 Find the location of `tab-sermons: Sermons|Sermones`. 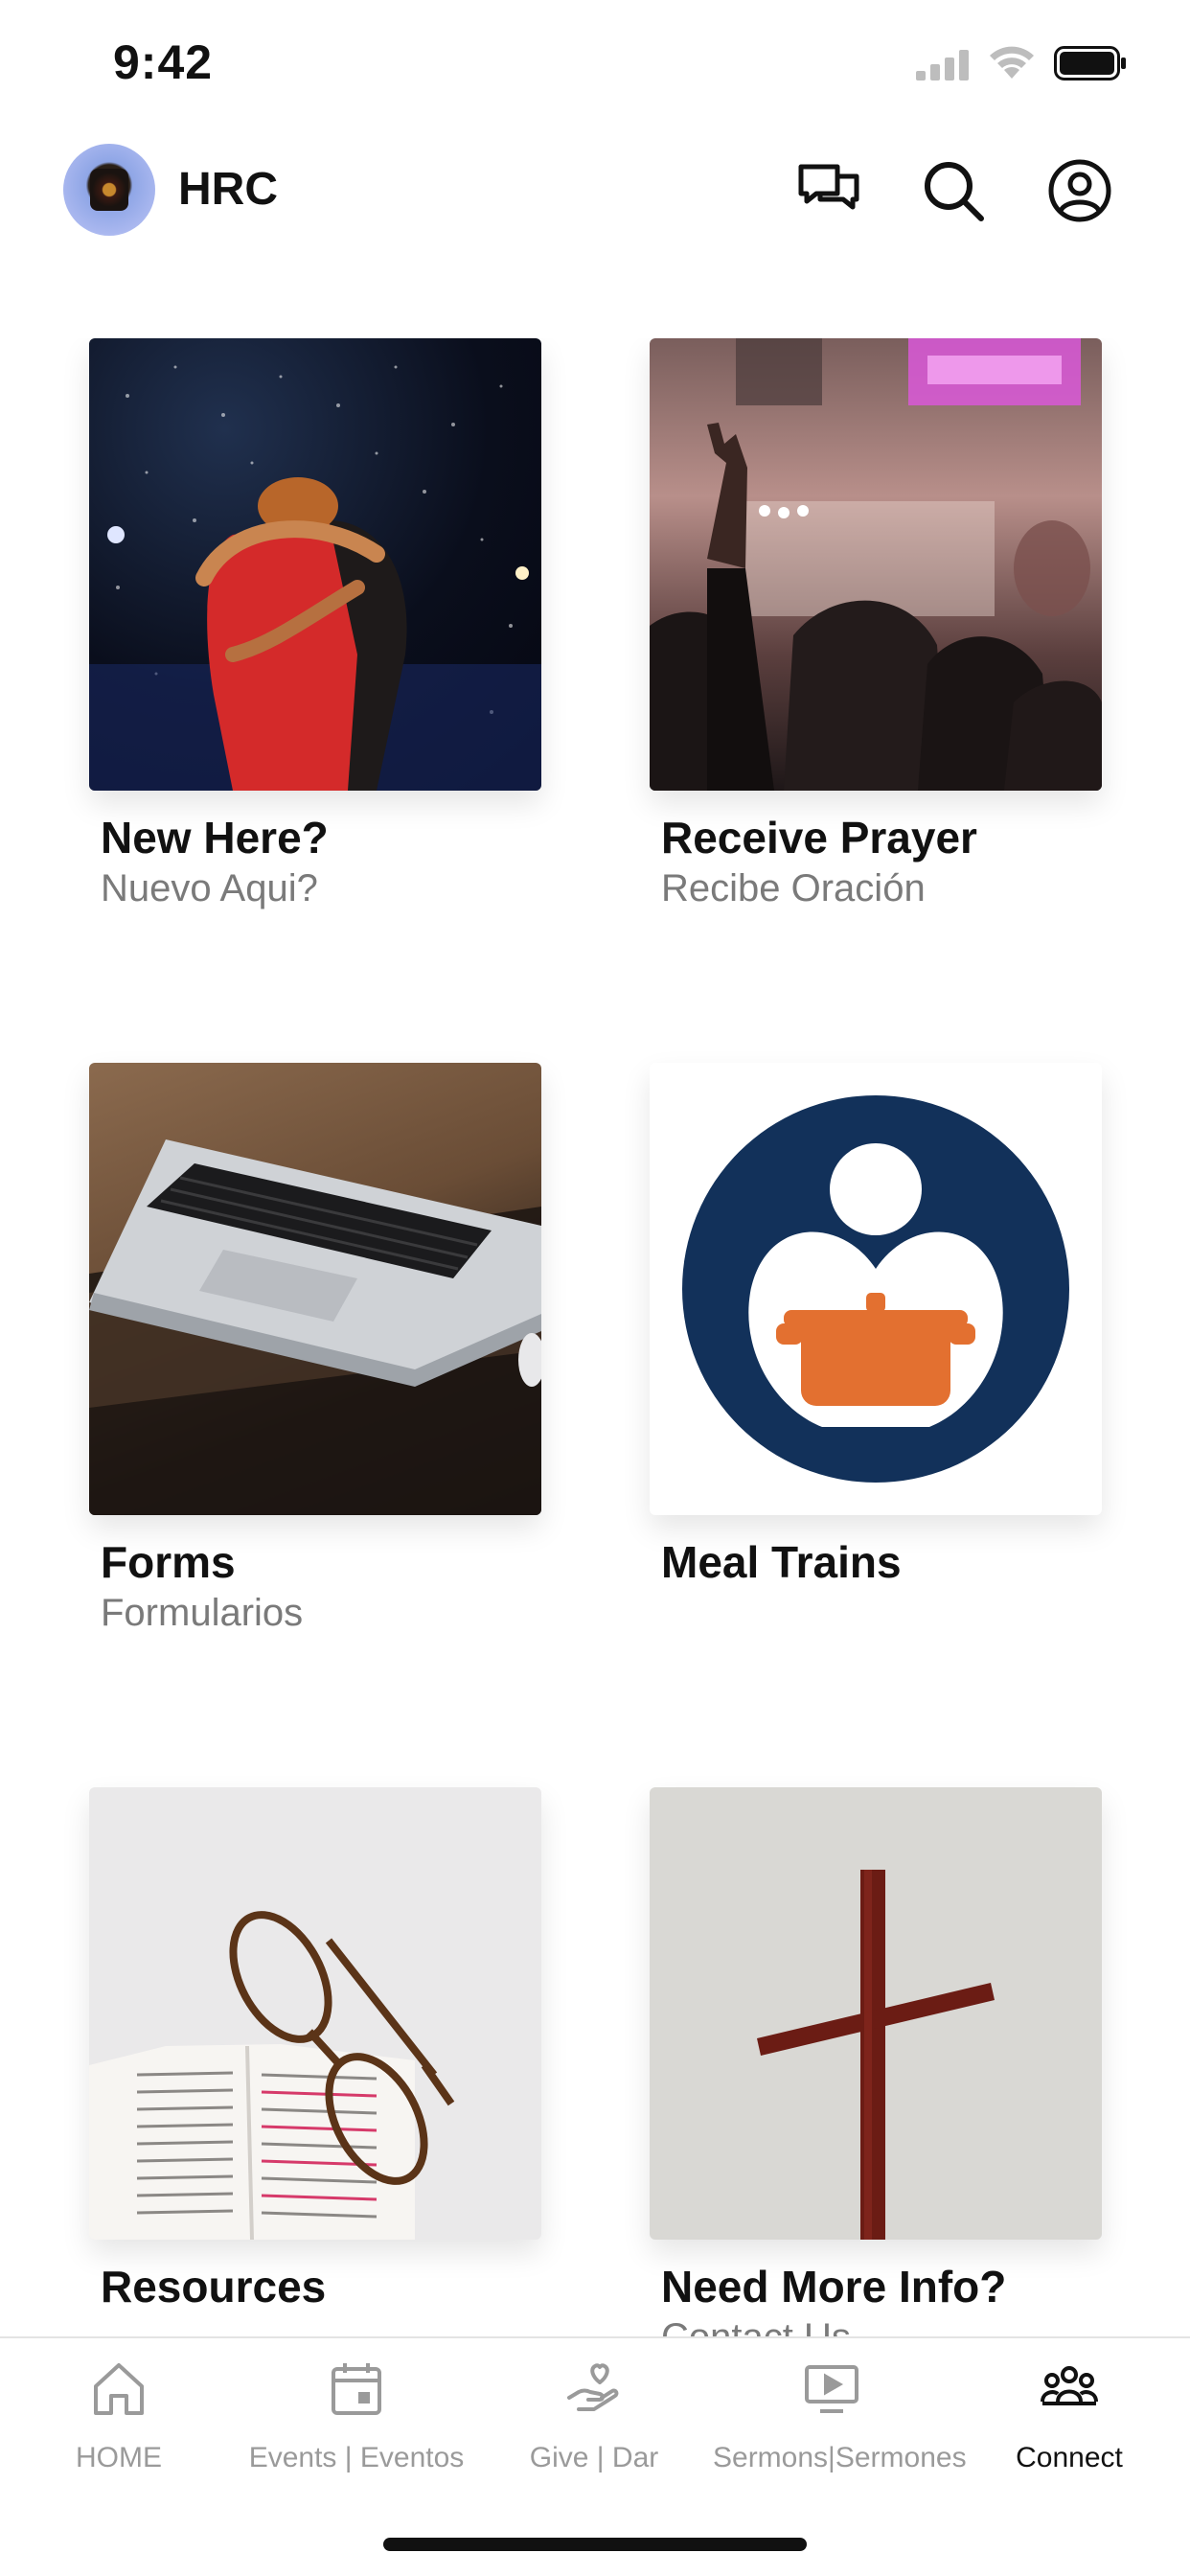

tab-sermons: Sermons|Sermones is located at coordinates (840, 2426).